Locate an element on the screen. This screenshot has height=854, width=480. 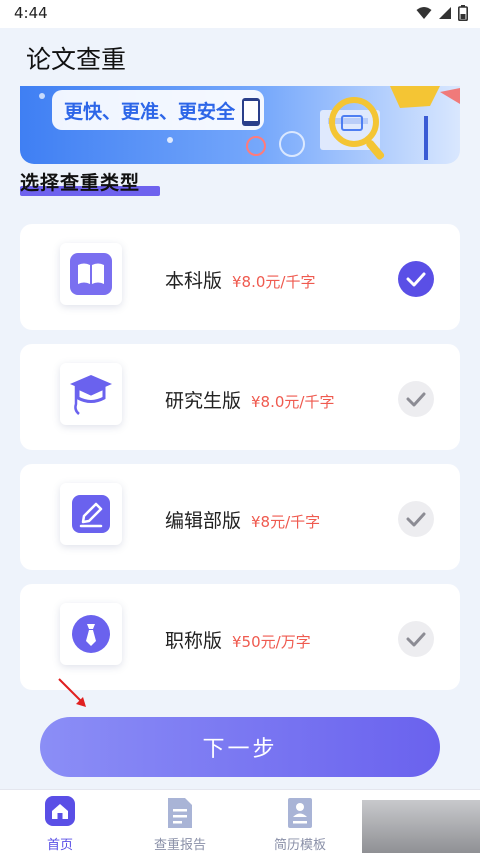
option-card-editorial: 编辑部版 ¥8元/千字 is located at coordinates (240, 517).